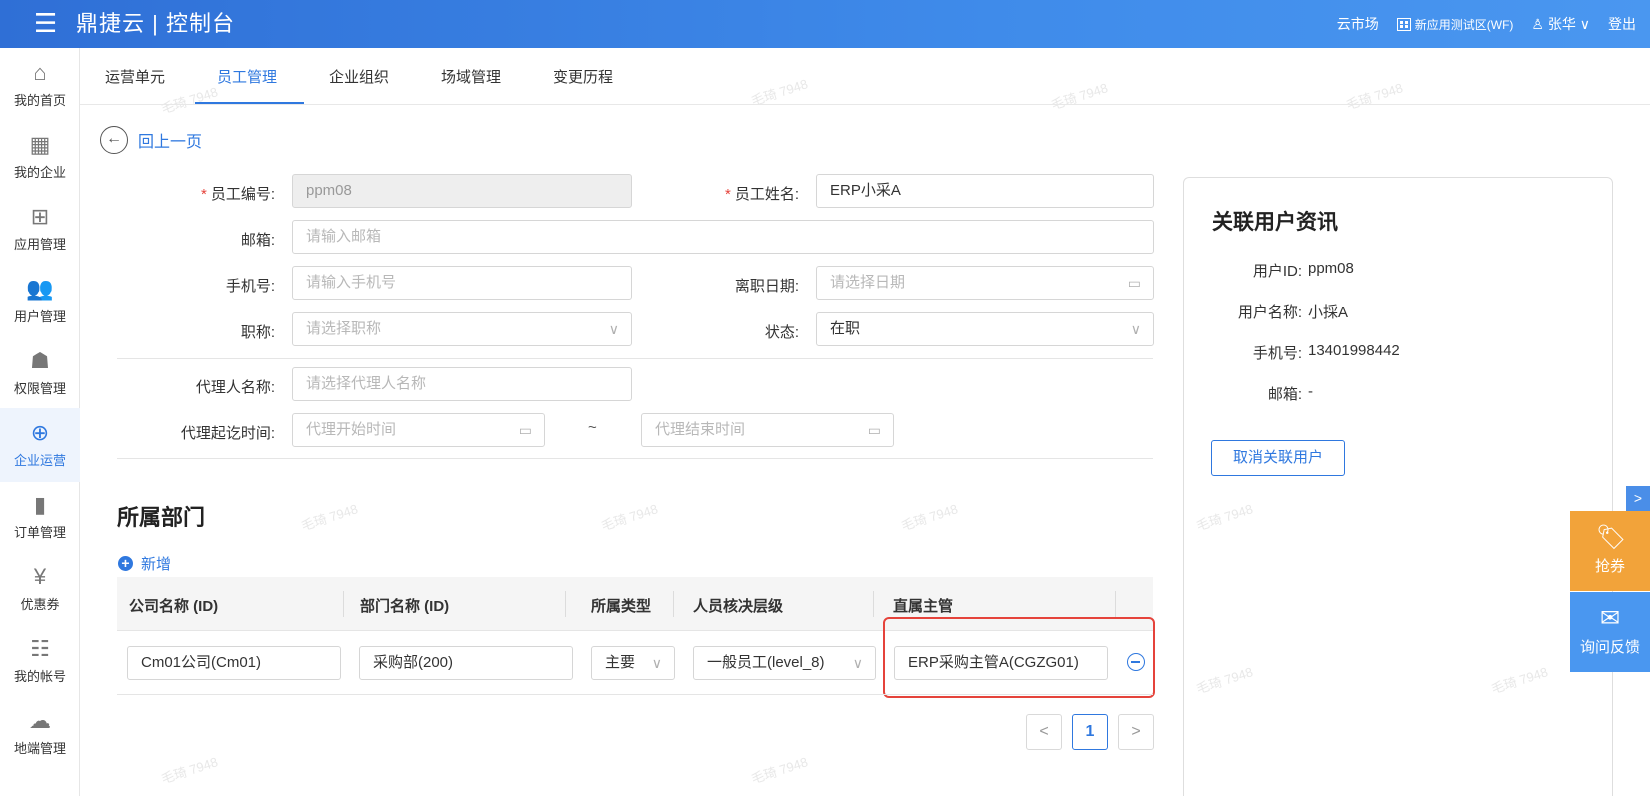 The image size is (1650, 796). I want to click on bookmark-icon: ▮, so click(40, 504).